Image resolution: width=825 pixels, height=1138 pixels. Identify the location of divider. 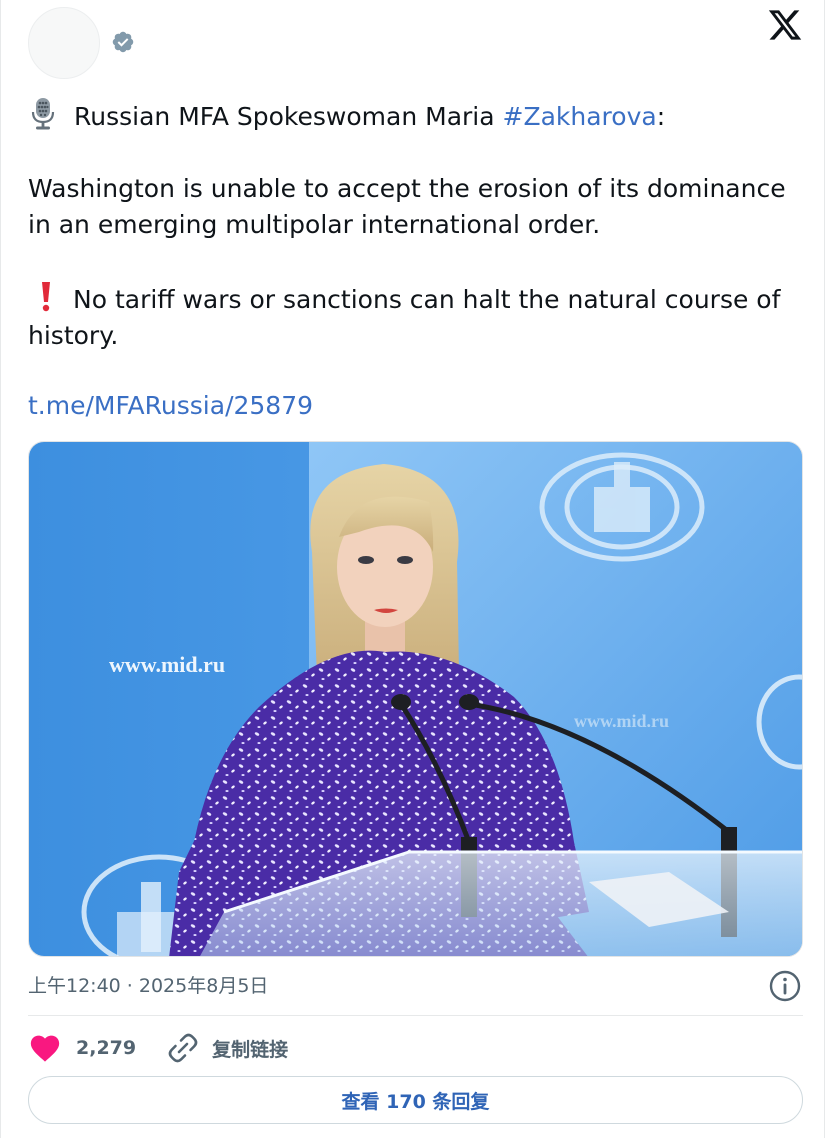
(415, 1015).